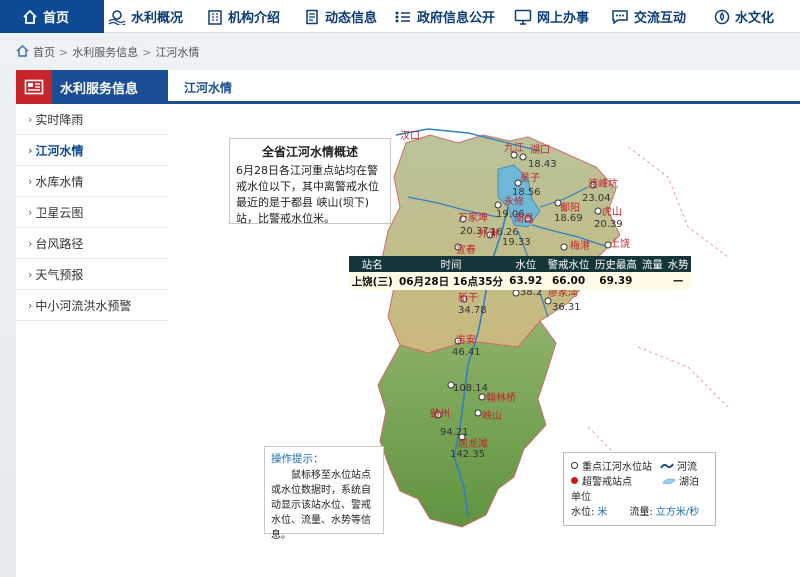  What do you see at coordinates (568, 218) in the screenshot?
I see `station-value: 18.69` at bounding box center [568, 218].